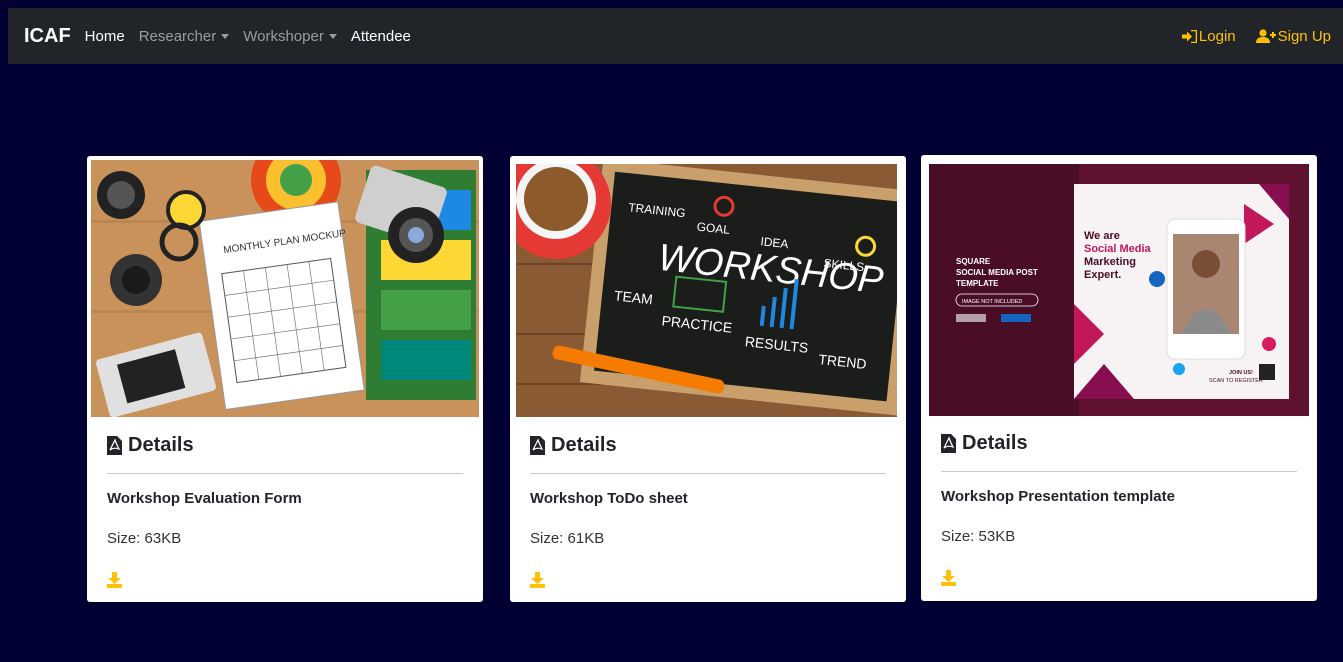 Image resolution: width=1343 pixels, height=662 pixels. What do you see at coordinates (973, 261) in the screenshot?
I see `svg-text: SQUARE` at bounding box center [973, 261].